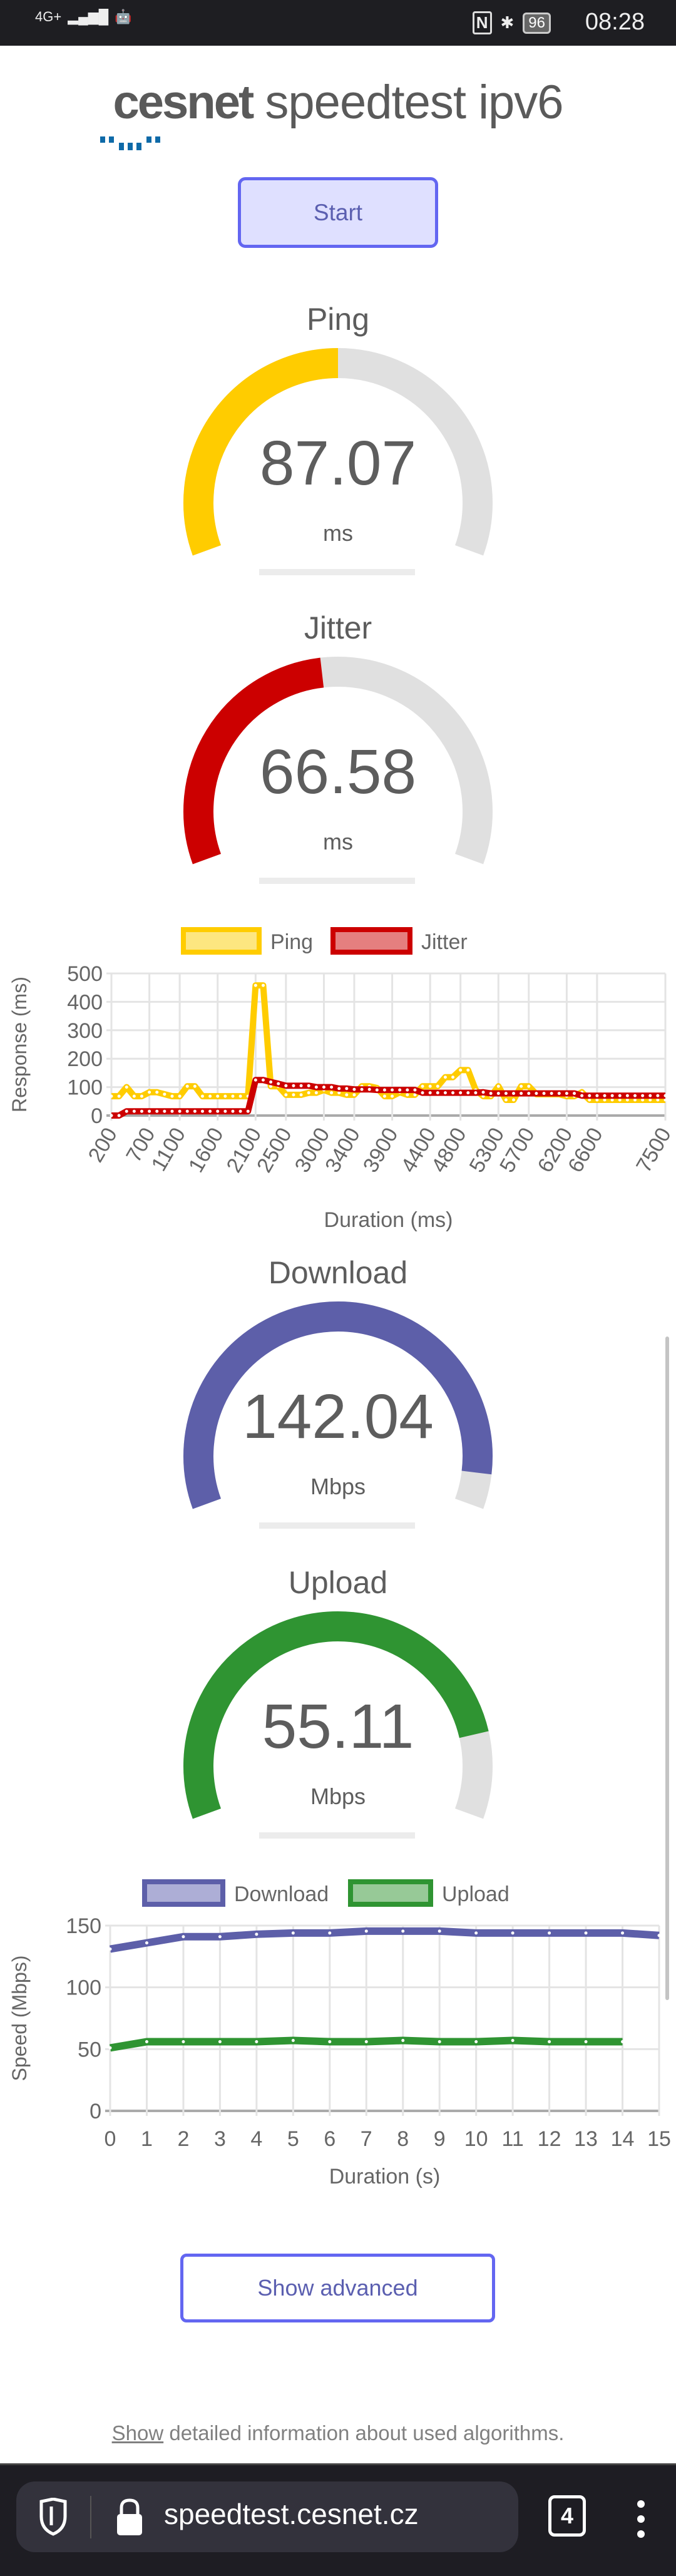 The height and width of the screenshot is (2576, 676). What do you see at coordinates (291, 942) in the screenshot?
I see `legend-label-ping: Ping` at bounding box center [291, 942].